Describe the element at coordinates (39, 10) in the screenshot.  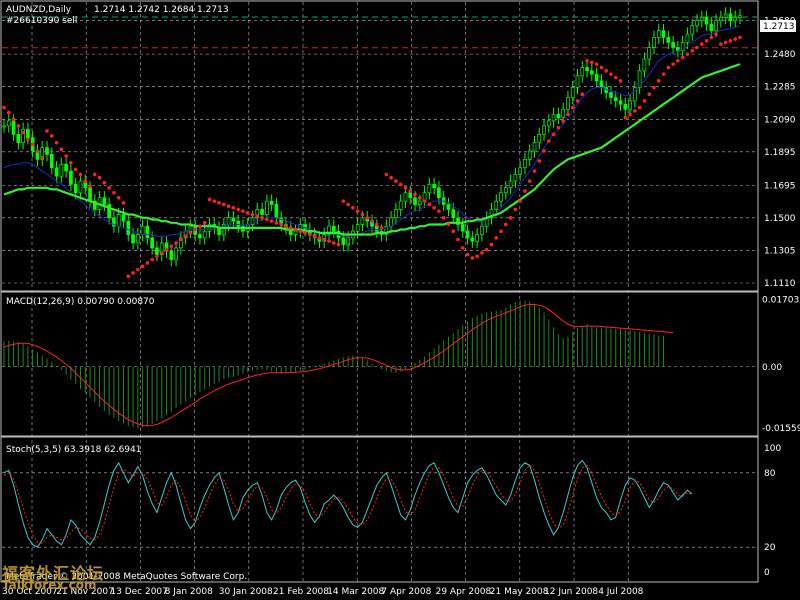
I see `symbol-label: AUDNZD,Daily` at that location.